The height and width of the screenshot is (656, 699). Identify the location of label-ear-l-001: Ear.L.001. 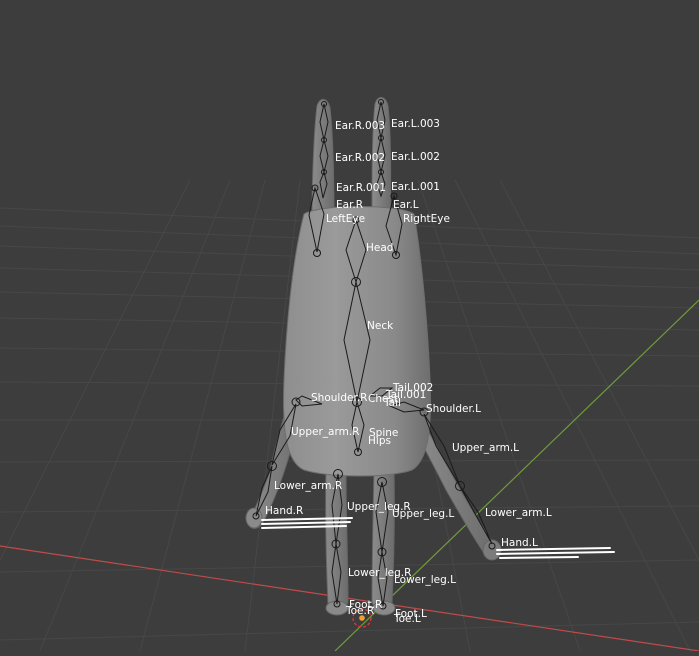
(415, 187).